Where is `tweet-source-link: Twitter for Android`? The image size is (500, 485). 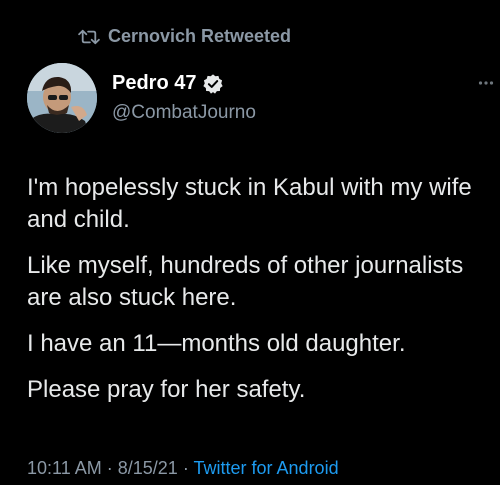 tweet-source-link: Twitter for Android is located at coordinates (266, 468).